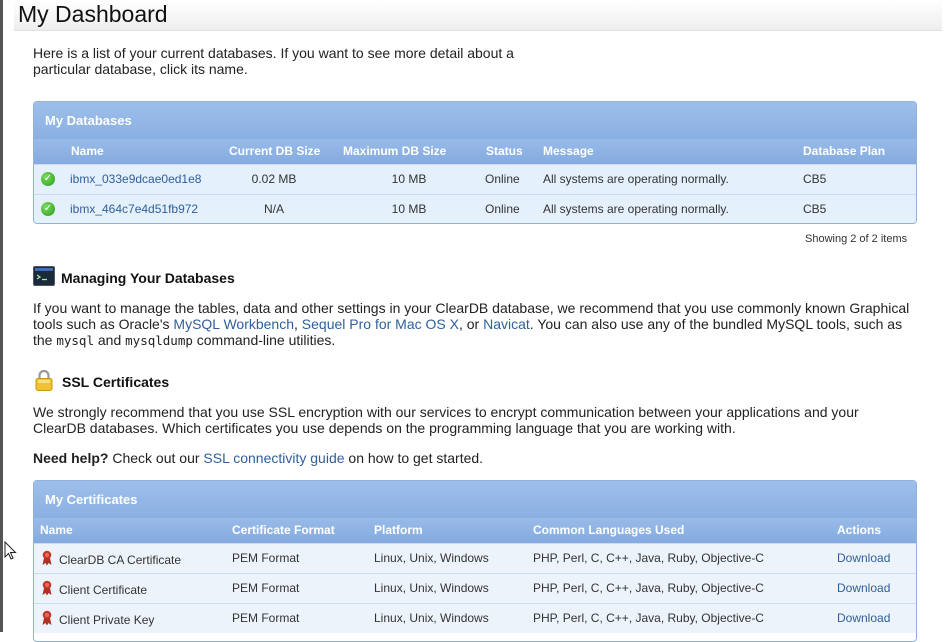 This screenshot has width=951, height=642. I want to click on ssl-guide-link: SSL connectivity guide, so click(273, 458).